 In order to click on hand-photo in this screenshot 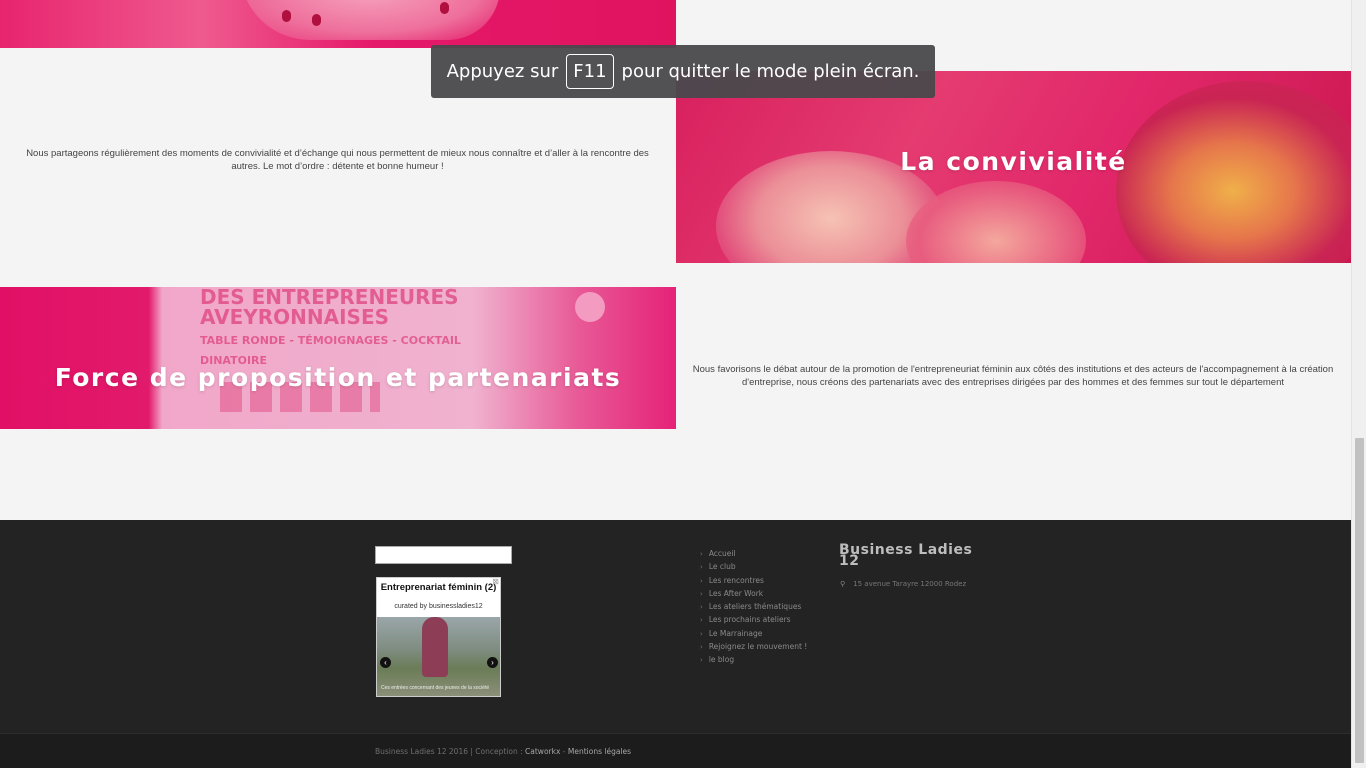, I will do `click(370, 20)`.